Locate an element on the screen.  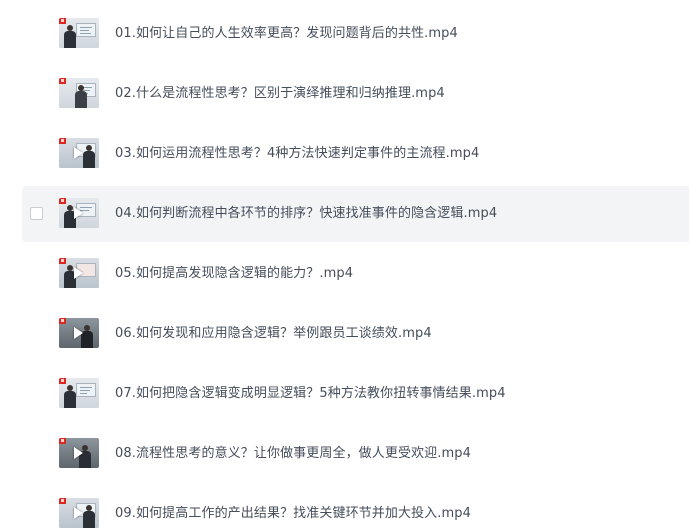
file-row: 07.如何把隐含逻辑变成明显逻辑？5种方法教你扭转事情结果.mp4 is located at coordinates (355, 394).